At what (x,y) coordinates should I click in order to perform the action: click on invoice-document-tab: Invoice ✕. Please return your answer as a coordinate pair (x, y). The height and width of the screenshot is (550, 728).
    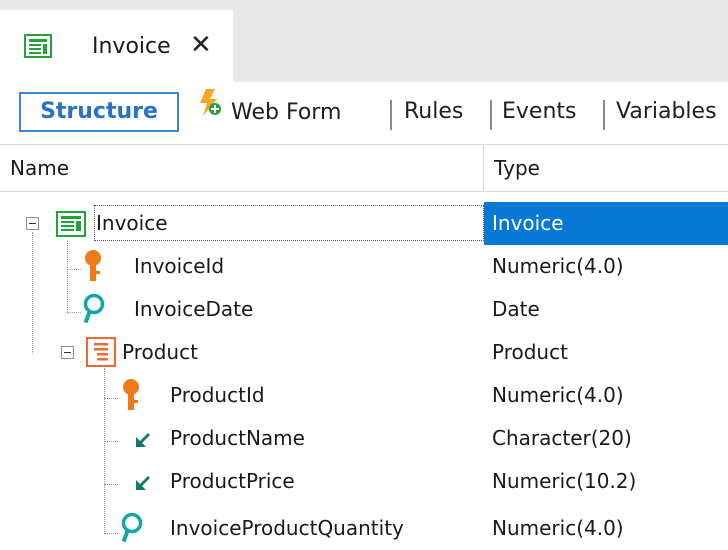
    Looking at the image, I should click on (116, 46).